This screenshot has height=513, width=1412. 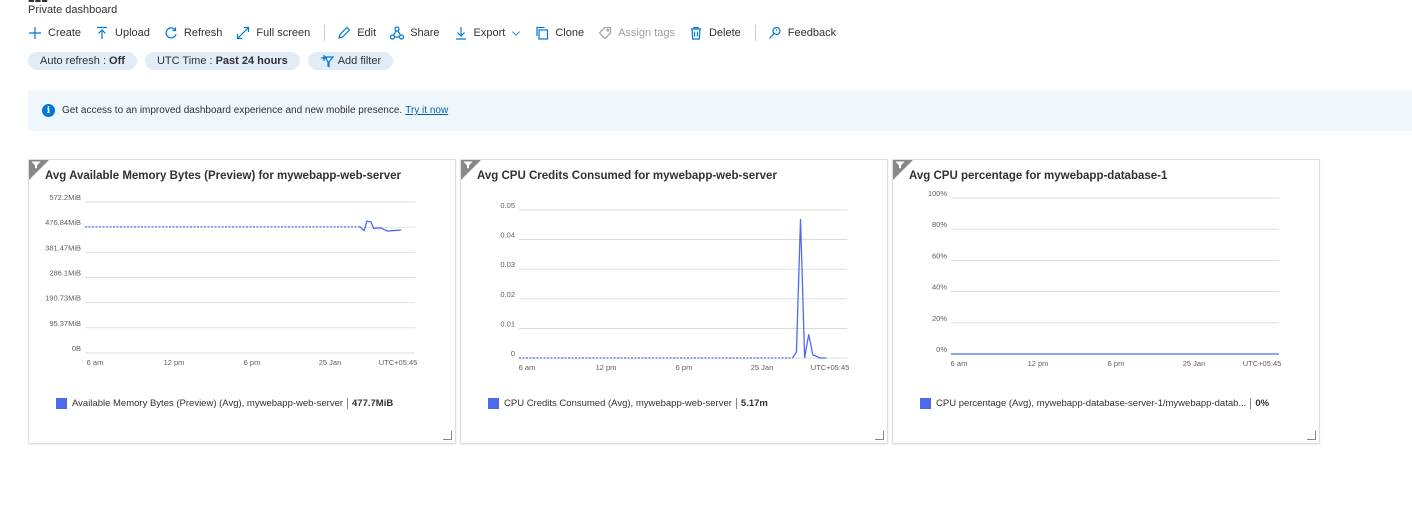 I want to click on time-range-label: UTC Time :, so click(x=184, y=61).